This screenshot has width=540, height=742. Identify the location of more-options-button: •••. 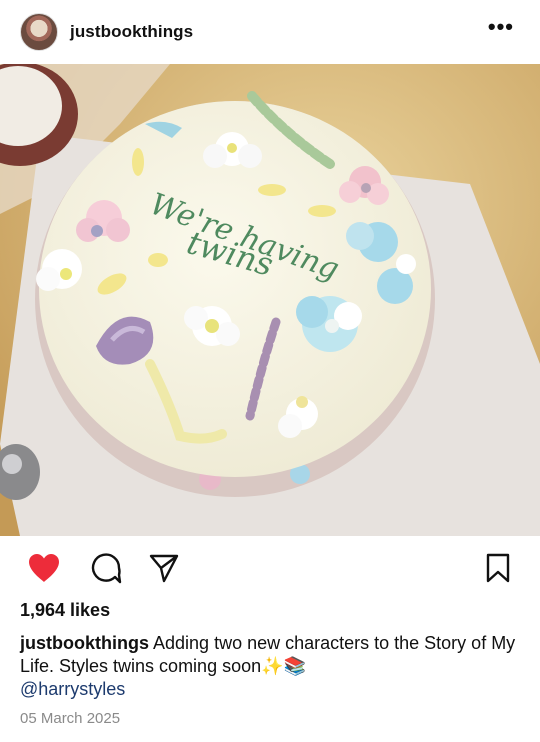
(501, 27).